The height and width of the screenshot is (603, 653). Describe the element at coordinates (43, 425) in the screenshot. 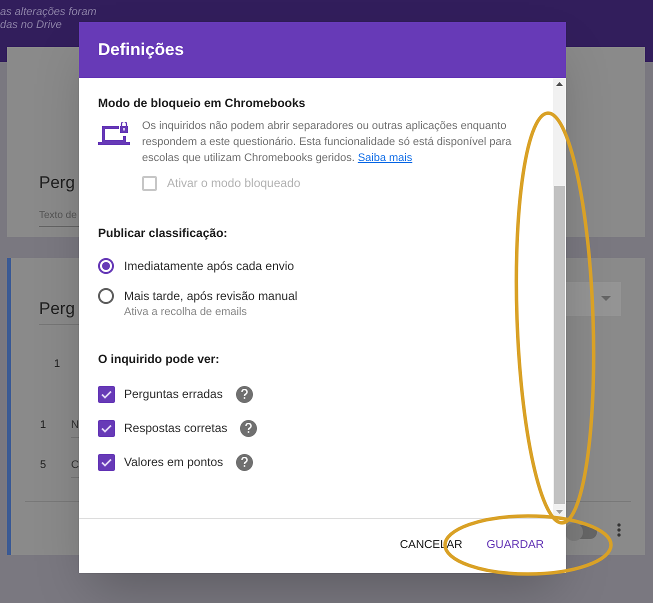

I see `label-number: 1` at that location.